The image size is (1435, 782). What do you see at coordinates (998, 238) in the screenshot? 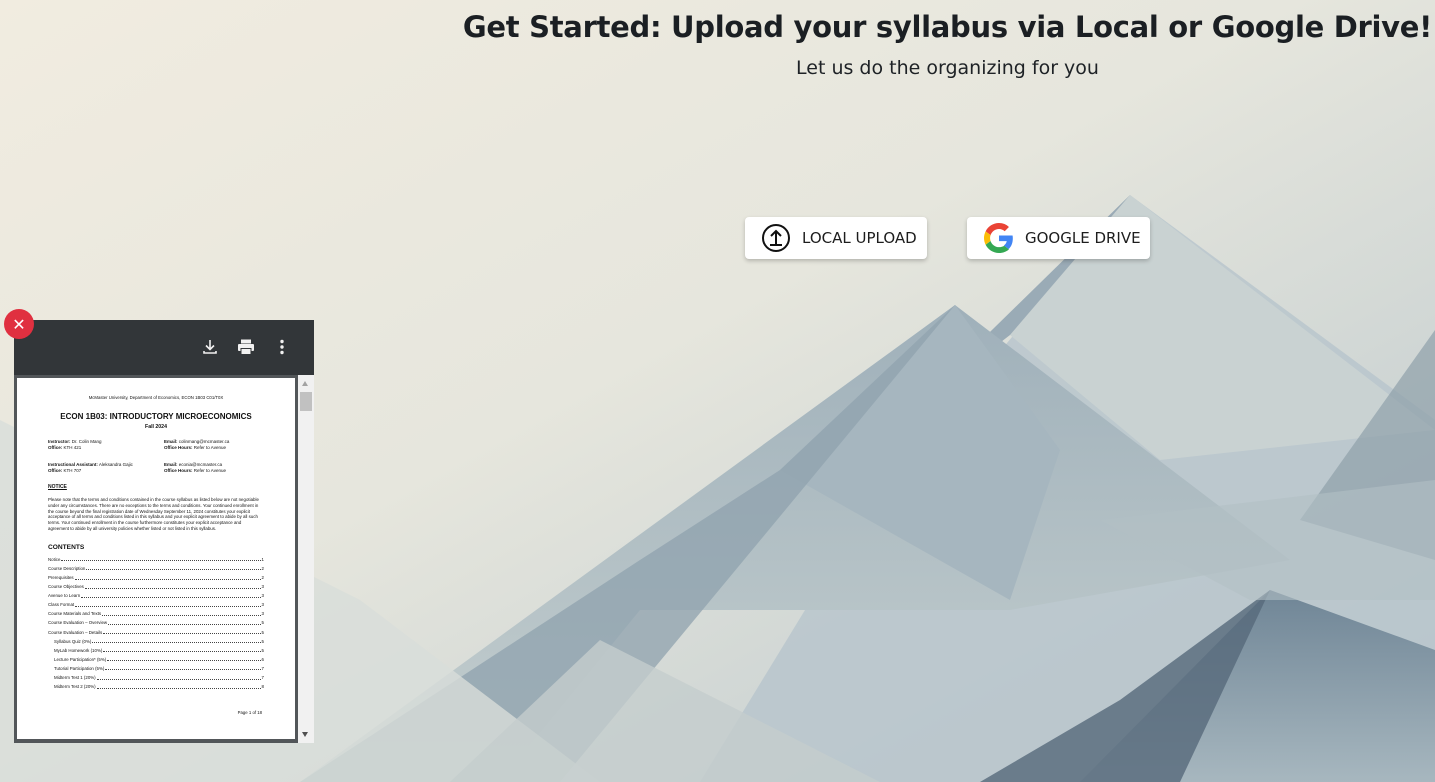
I see `google-logo-icon` at bounding box center [998, 238].